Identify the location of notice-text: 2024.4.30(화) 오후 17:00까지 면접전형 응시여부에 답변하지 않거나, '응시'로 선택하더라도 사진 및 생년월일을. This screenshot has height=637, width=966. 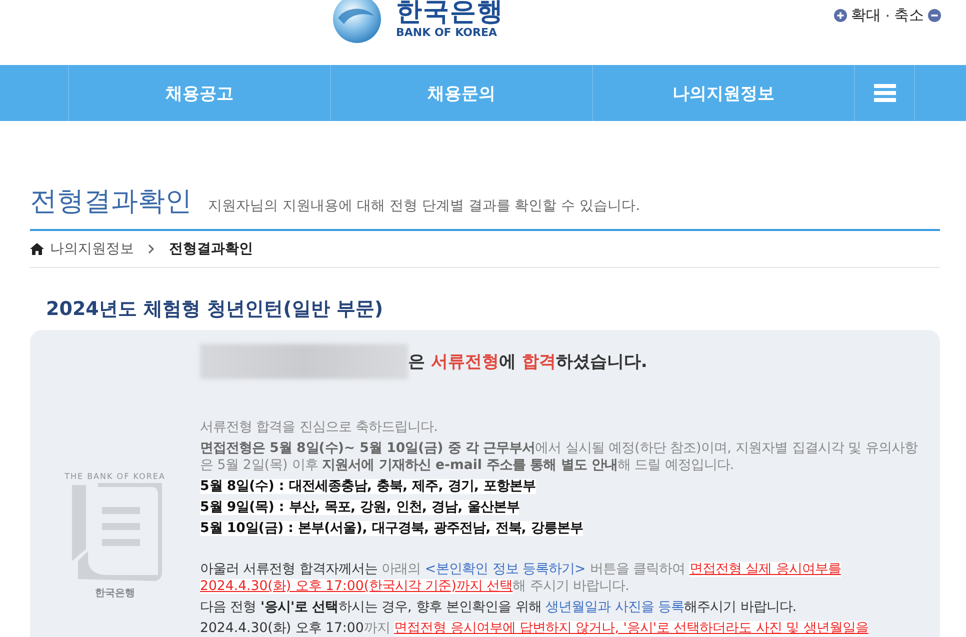
(535, 628).